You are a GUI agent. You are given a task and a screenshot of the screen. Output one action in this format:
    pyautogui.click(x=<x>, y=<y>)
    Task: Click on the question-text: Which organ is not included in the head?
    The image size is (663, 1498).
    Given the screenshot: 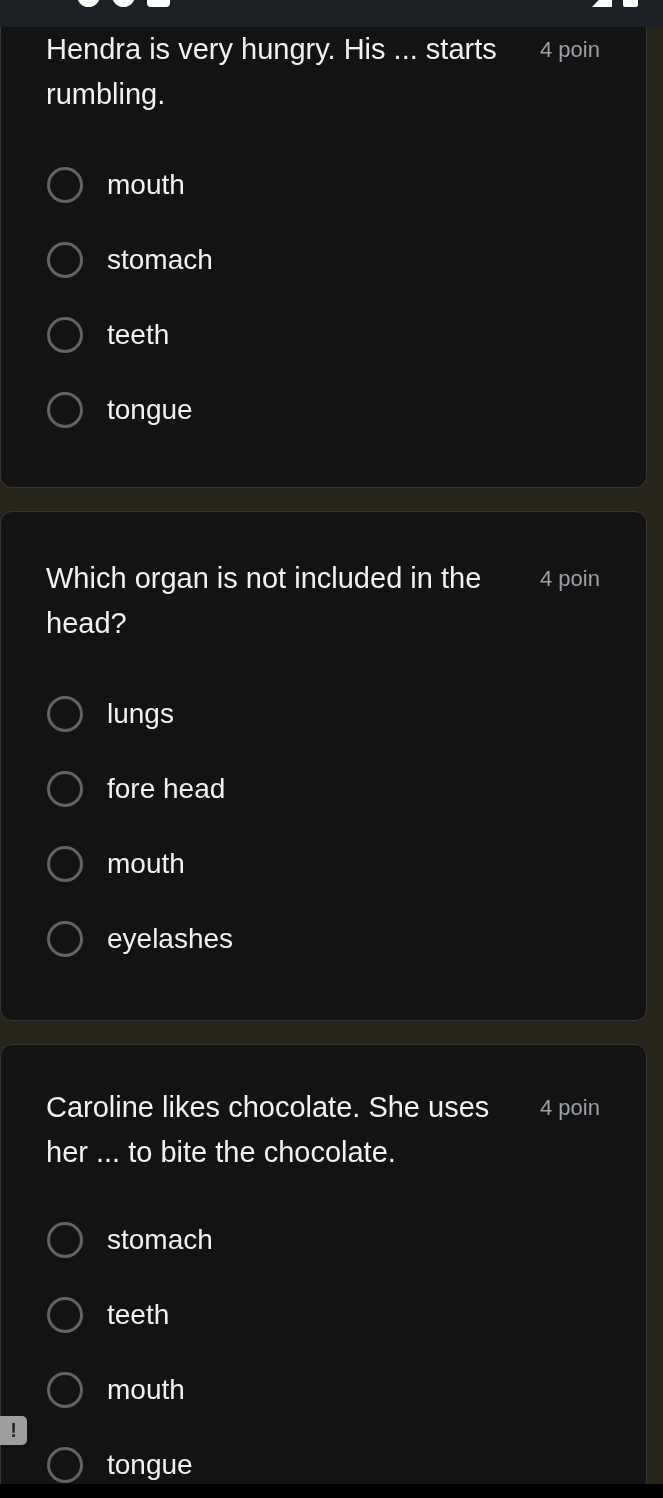 What is the action you would take?
    pyautogui.click(x=264, y=601)
    